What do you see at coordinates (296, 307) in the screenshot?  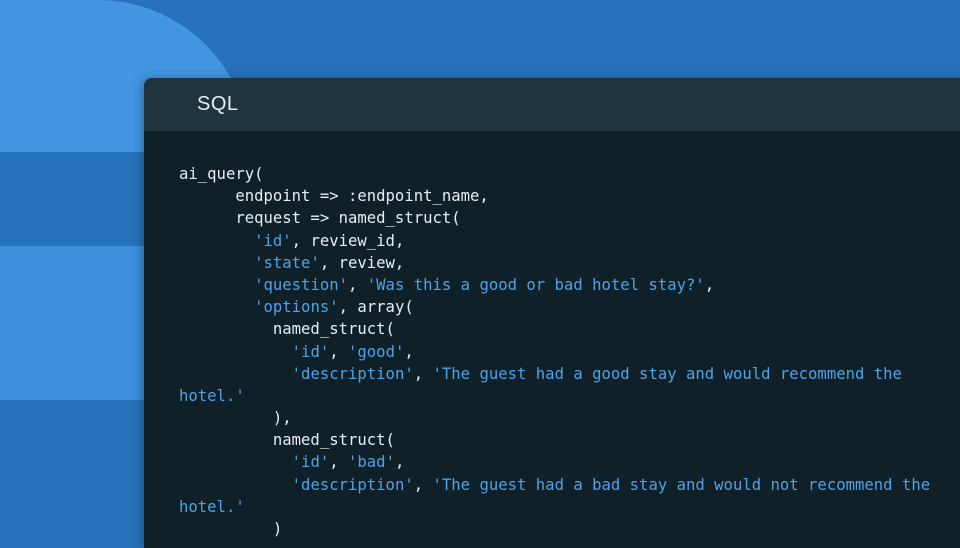 I see `code-string-literal: 'options'` at bounding box center [296, 307].